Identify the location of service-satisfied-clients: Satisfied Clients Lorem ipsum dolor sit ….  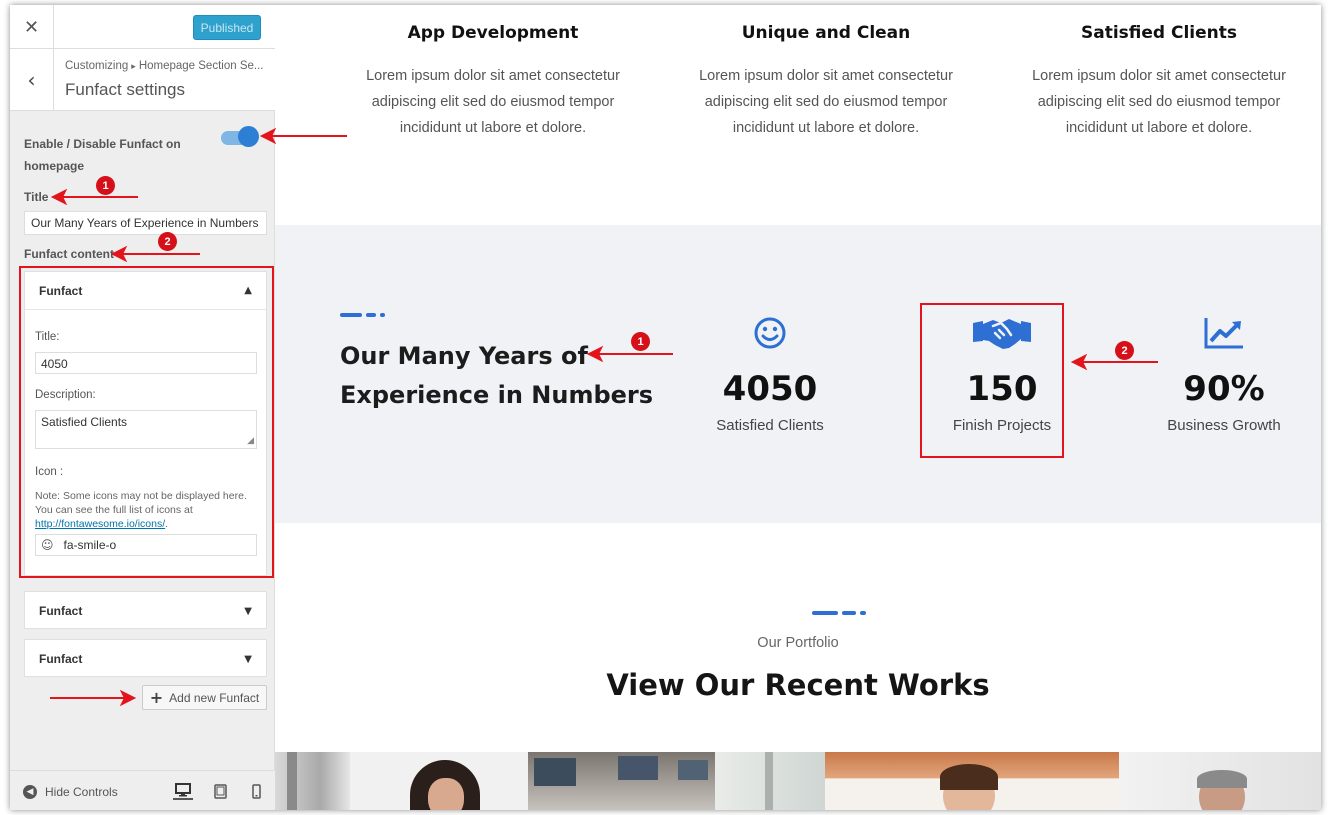
(1159, 82).